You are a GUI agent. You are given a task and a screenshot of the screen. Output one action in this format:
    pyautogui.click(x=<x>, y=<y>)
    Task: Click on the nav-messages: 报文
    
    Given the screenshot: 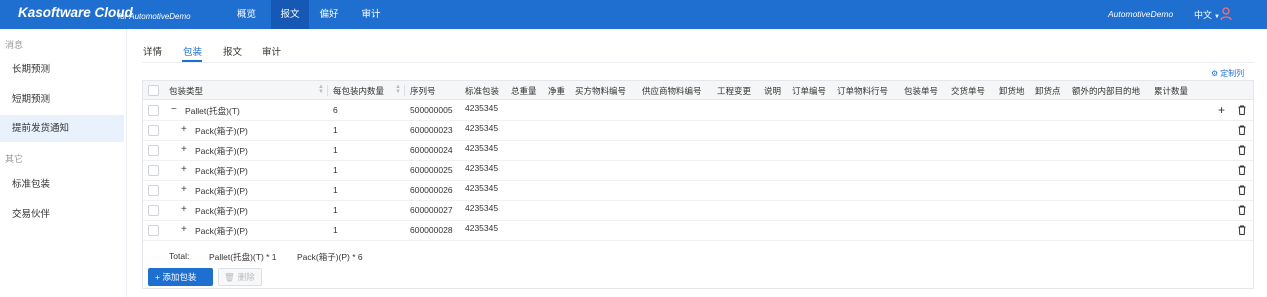 What is the action you would take?
    pyautogui.click(x=290, y=14)
    